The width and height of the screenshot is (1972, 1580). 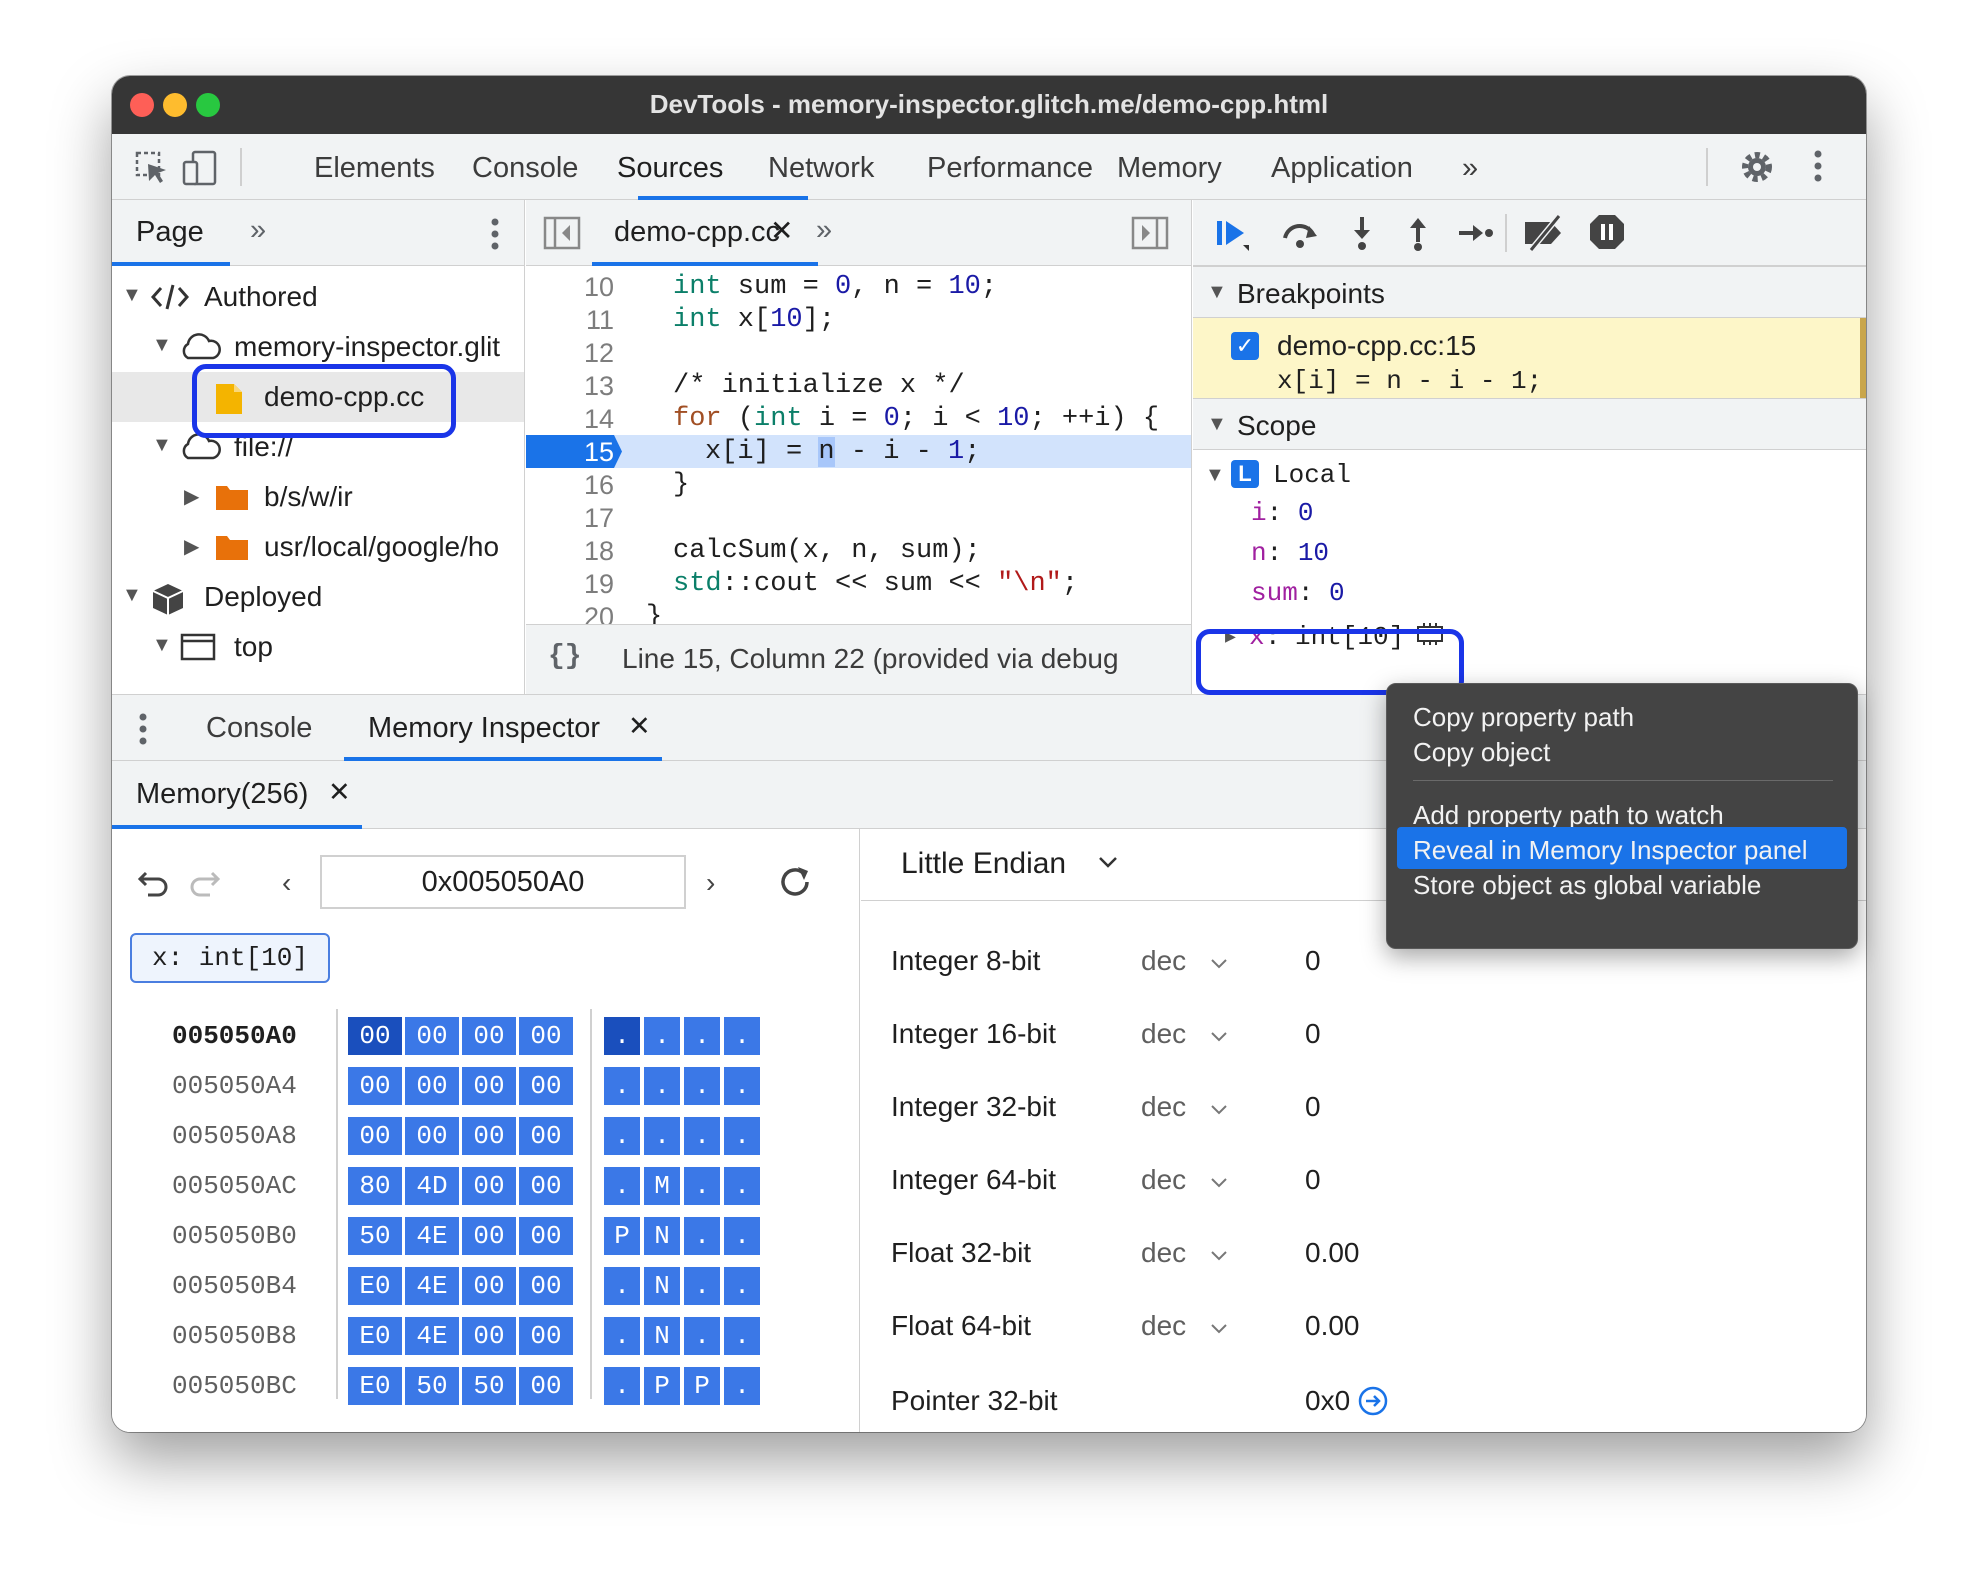 I want to click on pretty-print-icon: {}, so click(x=565, y=656).